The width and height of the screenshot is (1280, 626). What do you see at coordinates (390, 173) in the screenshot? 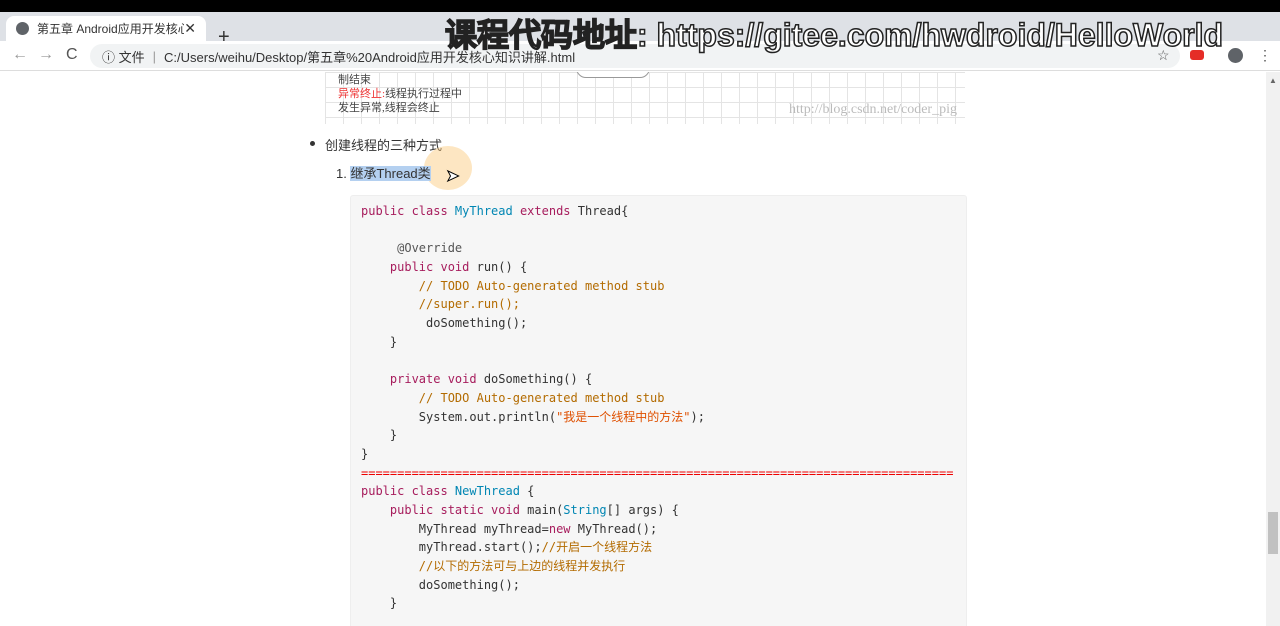
I see `selected-text: 继承Thread类` at bounding box center [390, 173].